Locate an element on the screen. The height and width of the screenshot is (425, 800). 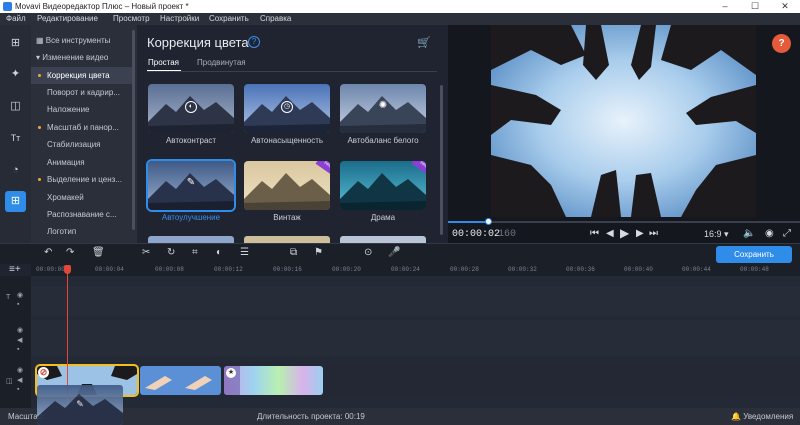
tab-advanced: Продвинутая is located at coordinates (221, 62).